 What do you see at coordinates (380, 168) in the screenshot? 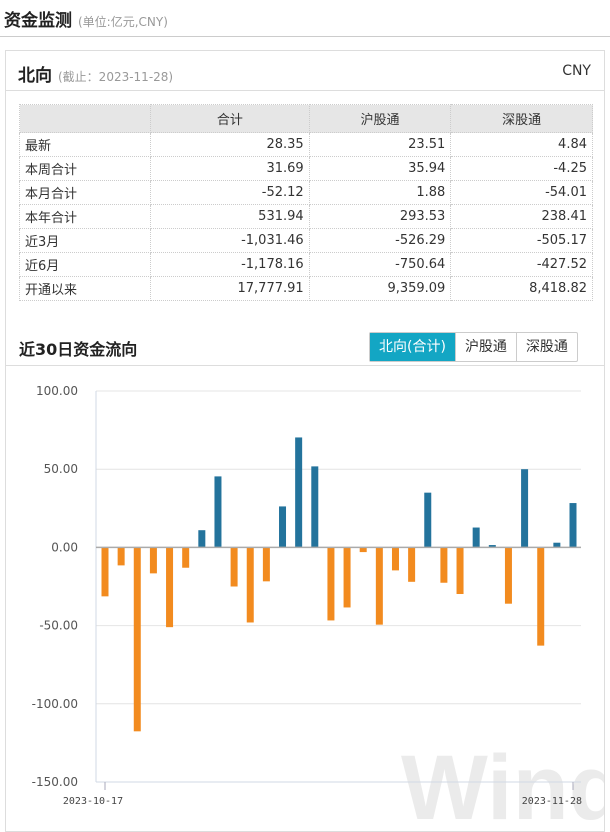
I see `cell-value: 35.94` at bounding box center [380, 168].